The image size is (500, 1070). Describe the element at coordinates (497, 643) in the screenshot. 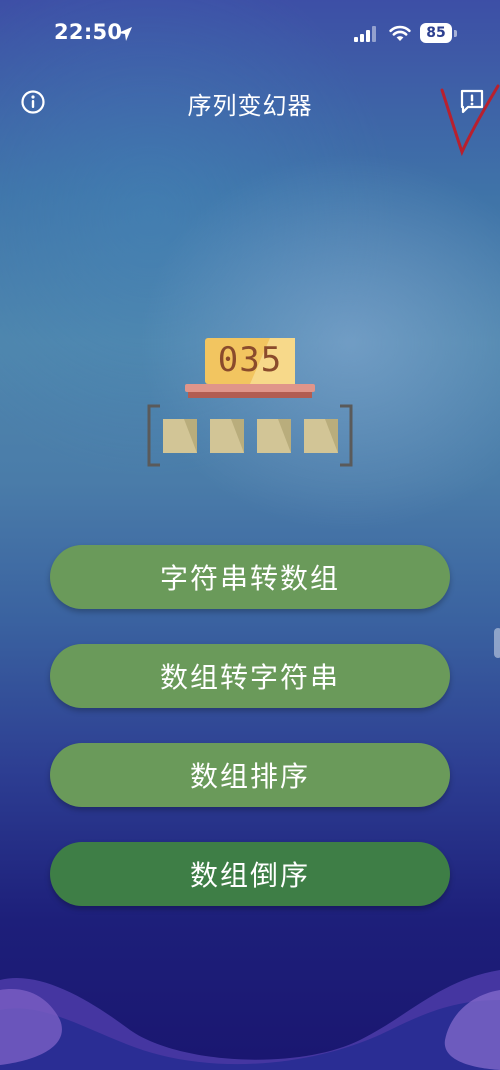

I see `edge-handle` at that location.